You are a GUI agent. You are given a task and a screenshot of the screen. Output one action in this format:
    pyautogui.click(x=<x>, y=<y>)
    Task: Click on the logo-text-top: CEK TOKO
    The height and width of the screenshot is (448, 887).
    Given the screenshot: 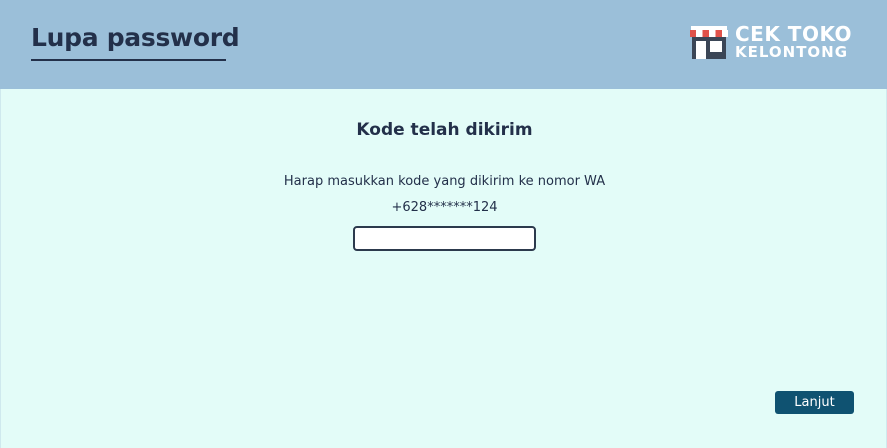 What is the action you would take?
    pyautogui.click(x=794, y=34)
    